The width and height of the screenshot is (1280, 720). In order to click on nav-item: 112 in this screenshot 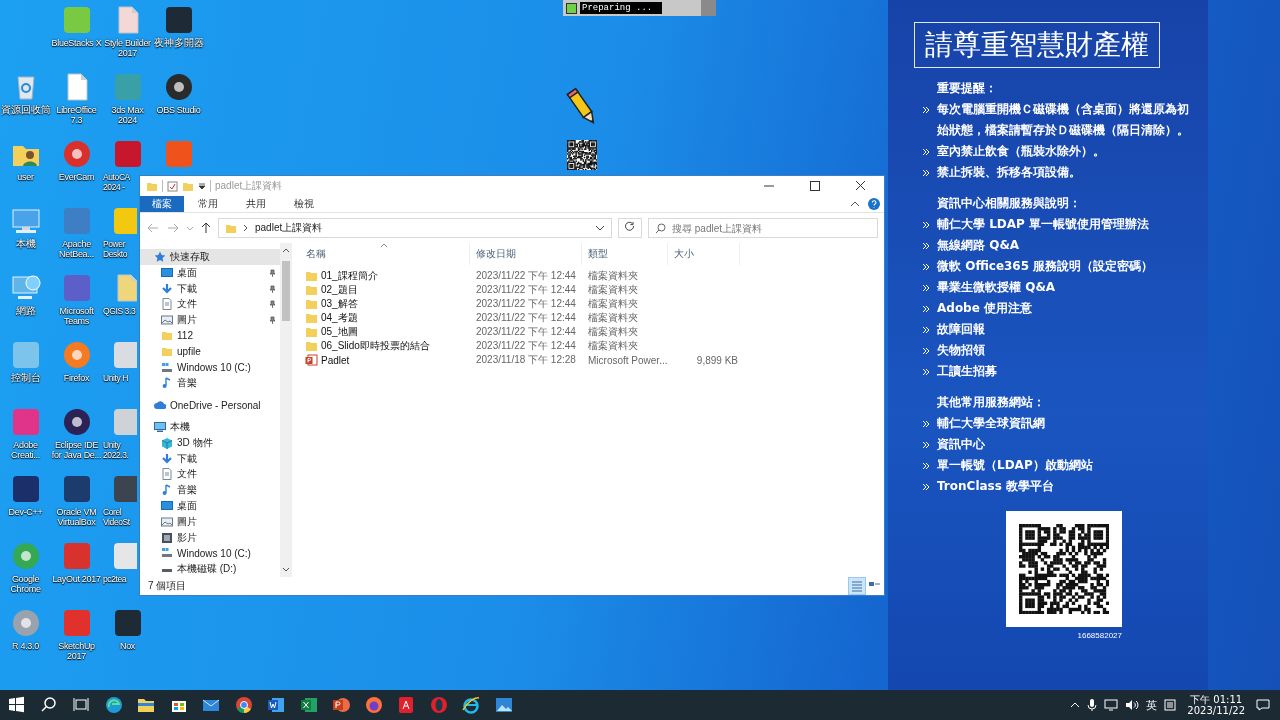, I will do `click(210, 336)`.